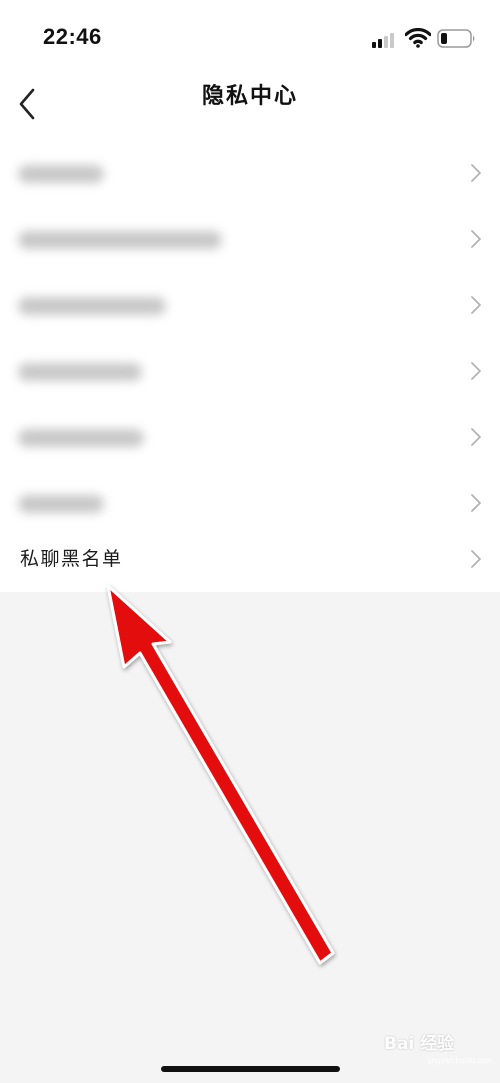 This screenshot has width=500, height=1083. What do you see at coordinates (250, 559) in the screenshot?
I see `private-chat-blacklist-row: 私聊黑名单` at bounding box center [250, 559].